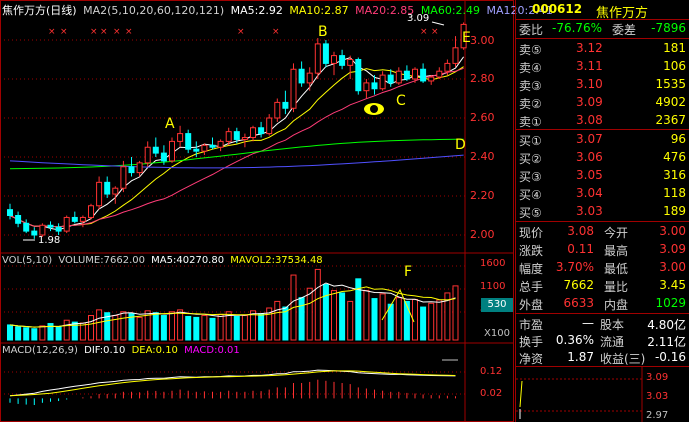 This screenshot has height=422, width=689. Describe the element at coordinates (531, 30) in the screenshot. I see `webi-label: 委比` at that location.